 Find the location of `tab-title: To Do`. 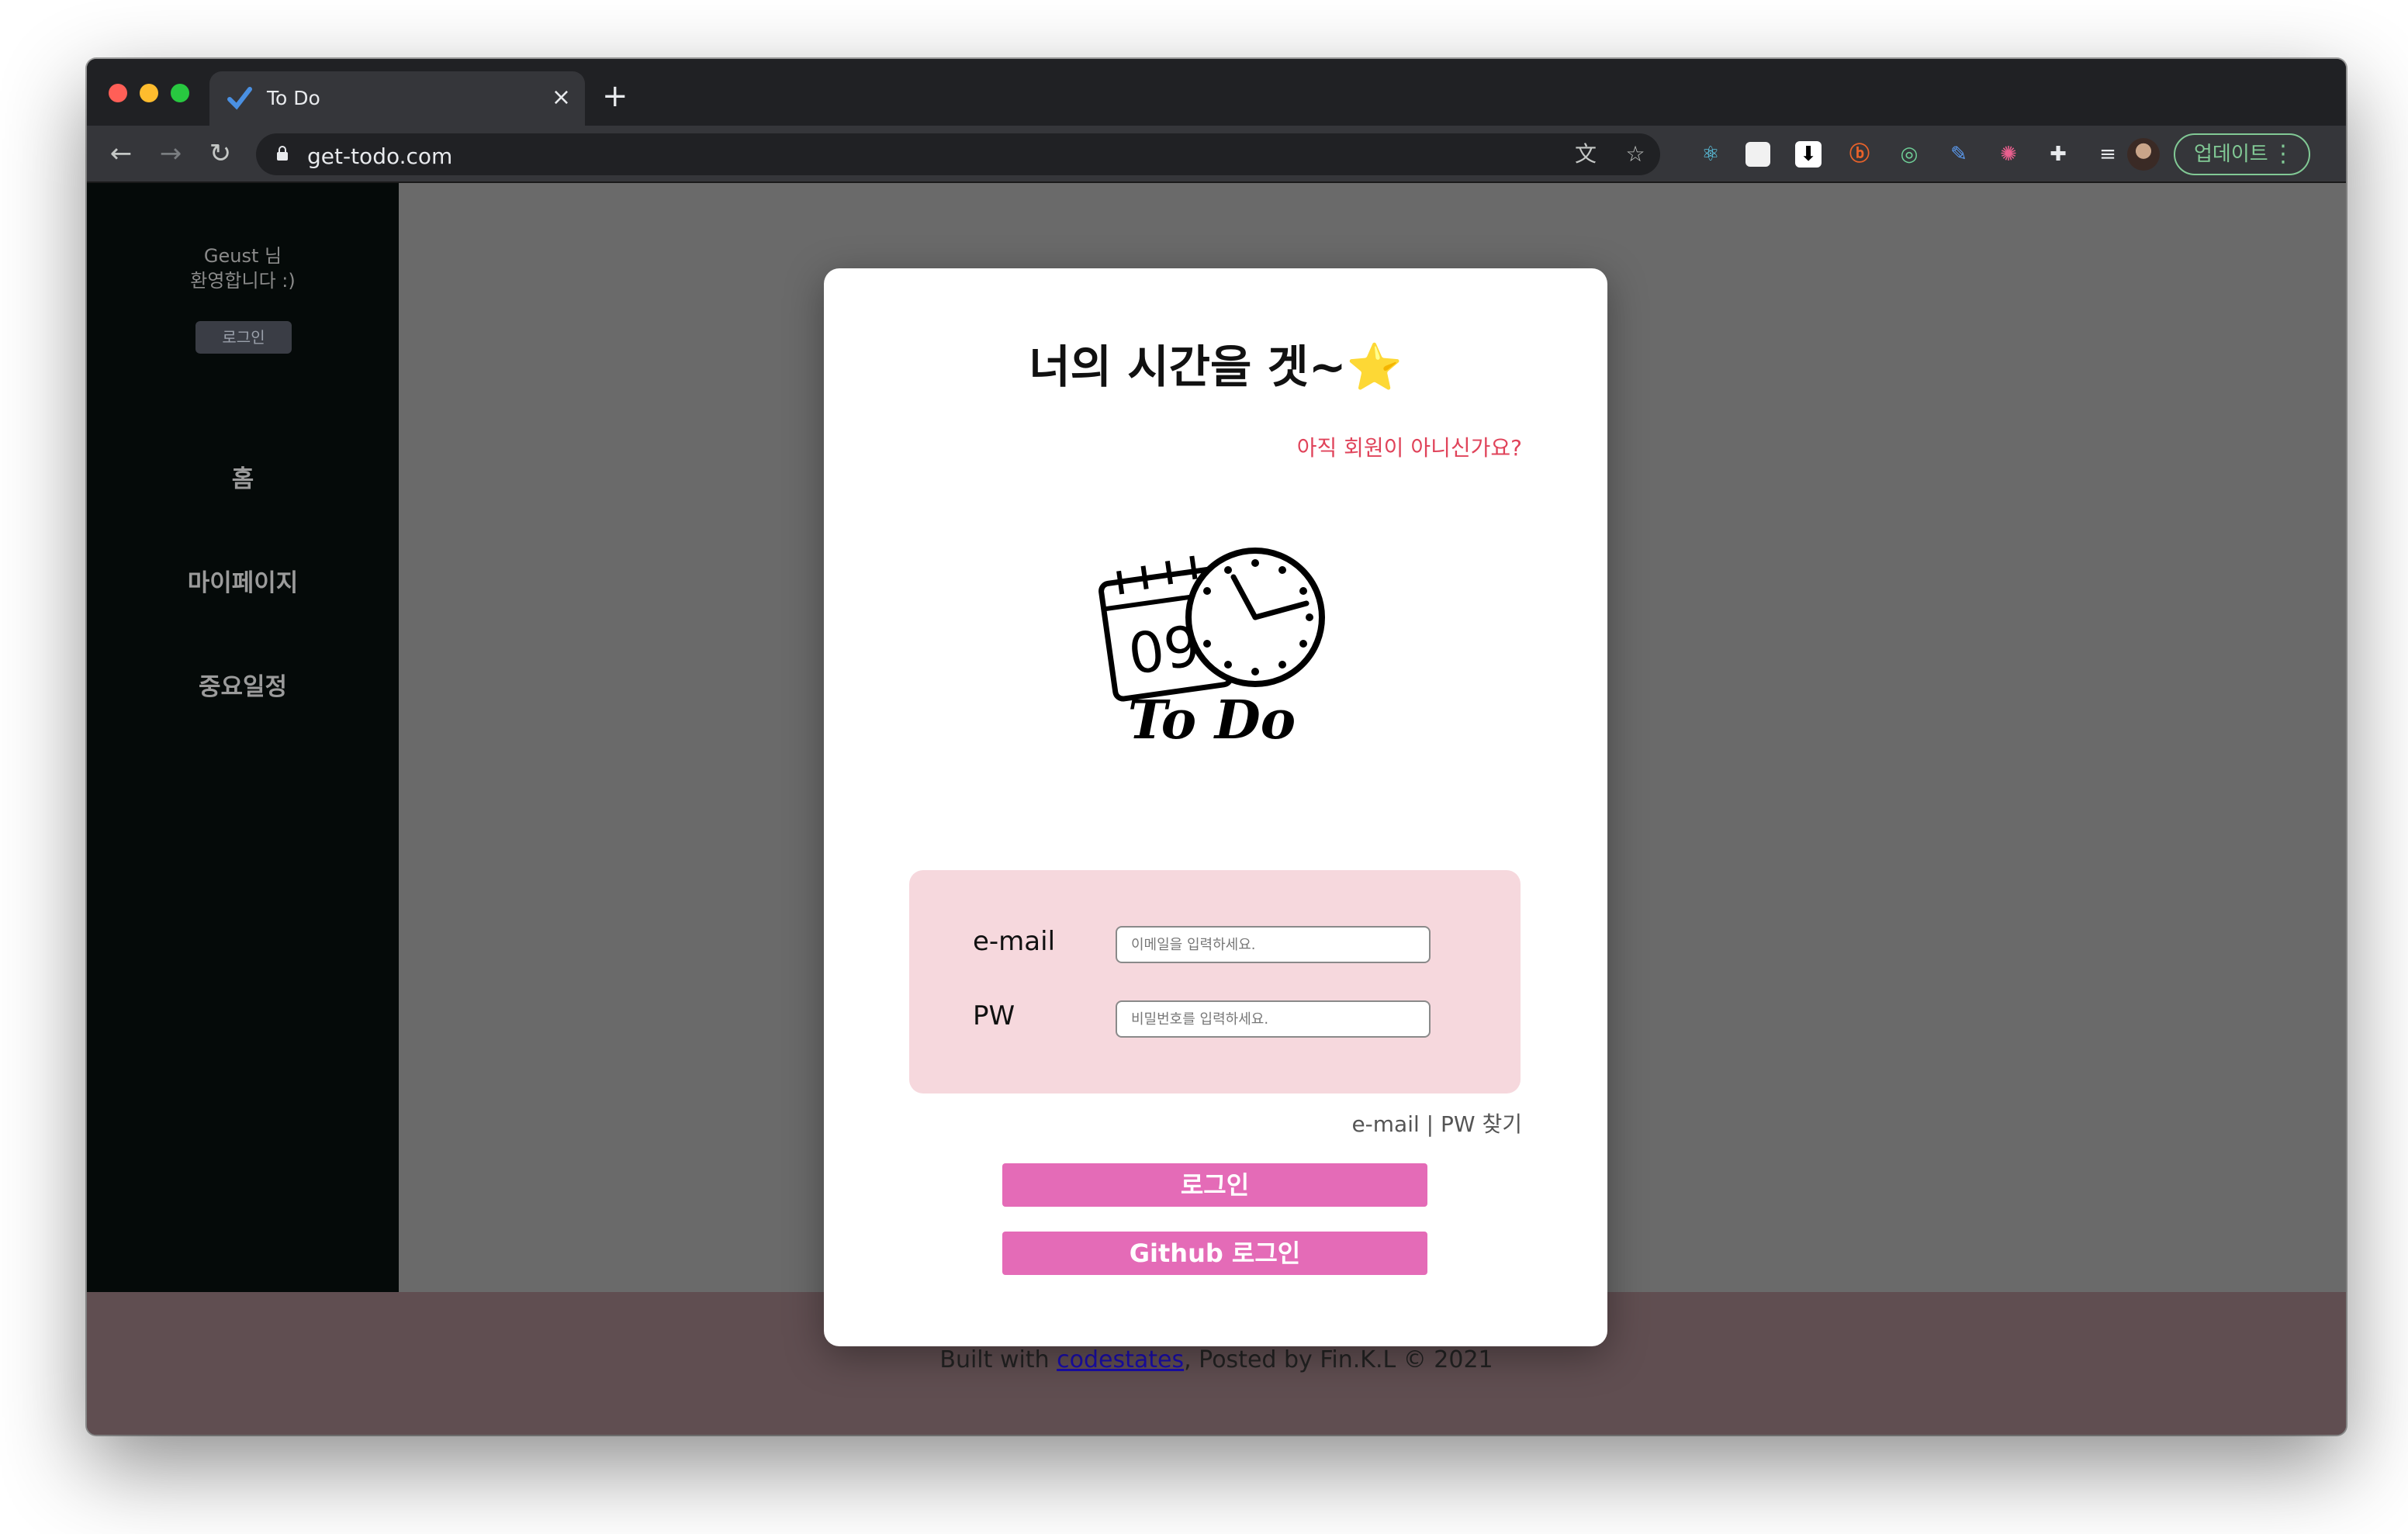

tab-title: To Do is located at coordinates (293, 98).